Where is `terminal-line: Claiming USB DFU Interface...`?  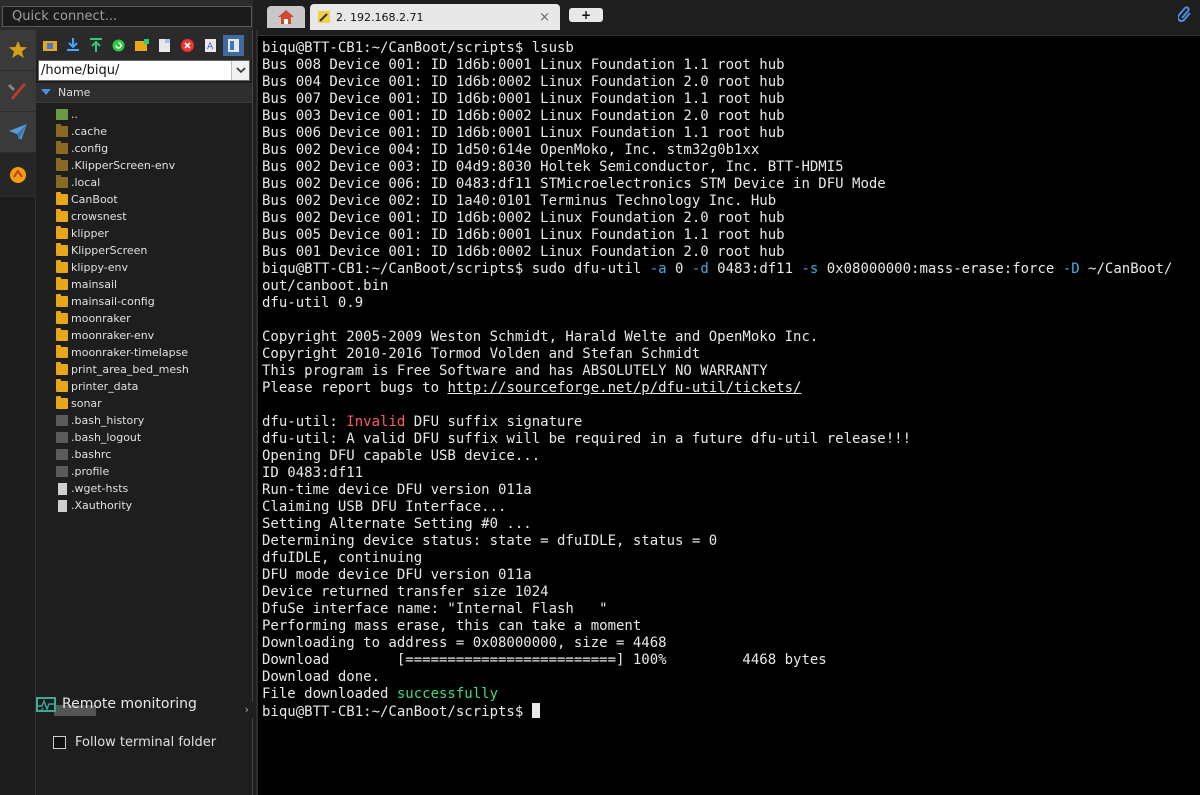 terminal-line: Claiming USB DFU Interface... is located at coordinates (731, 507).